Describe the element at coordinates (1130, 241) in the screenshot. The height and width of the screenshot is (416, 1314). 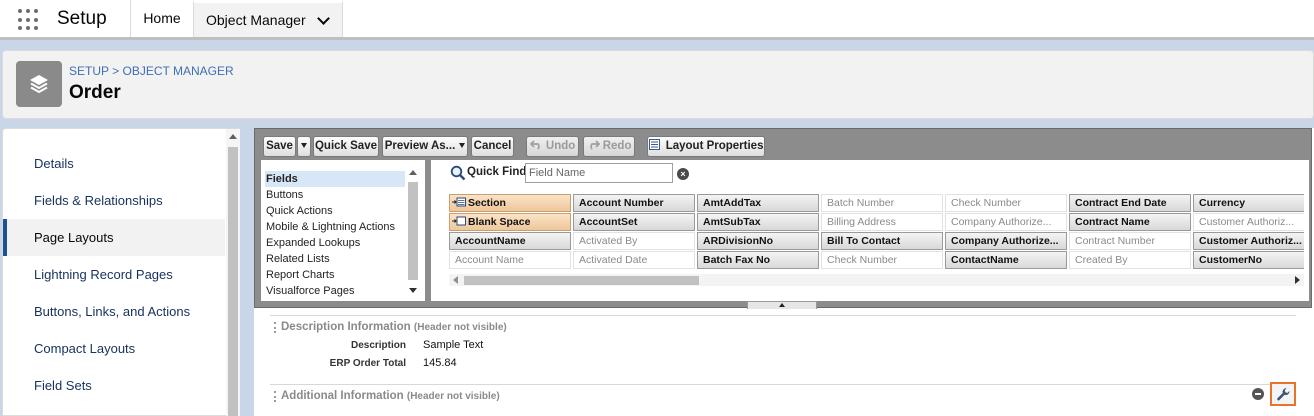
I see `palette-field-item: Contract Number` at that location.